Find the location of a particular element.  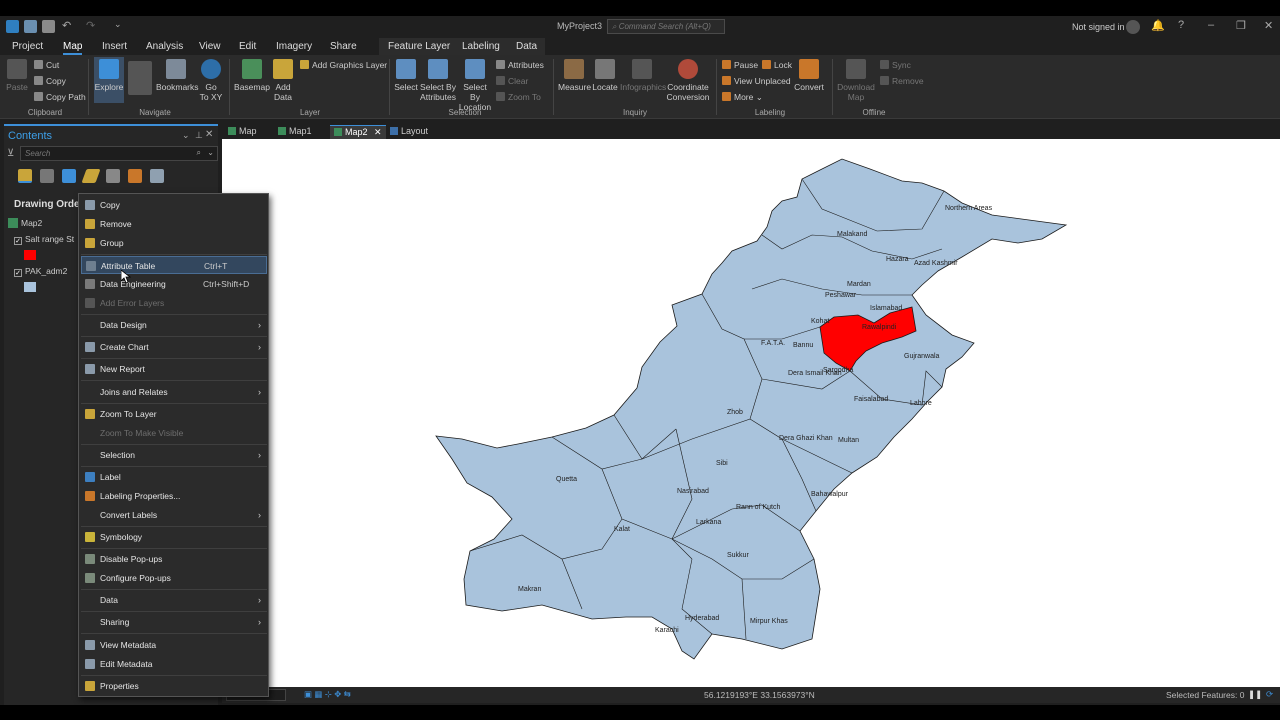

help-button: ? is located at coordinates (1181, 25).